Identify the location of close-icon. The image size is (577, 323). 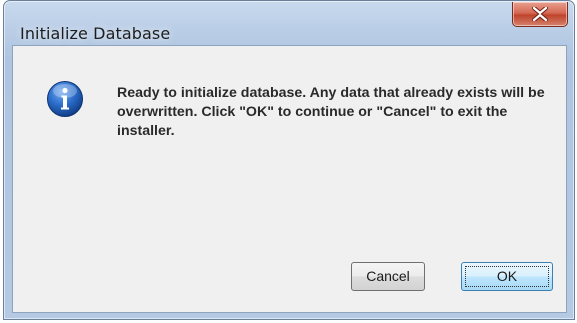
(540, 14).